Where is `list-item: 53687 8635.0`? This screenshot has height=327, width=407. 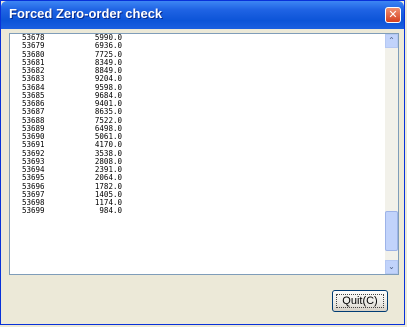 list-item: 53687 8635.0 is located at coordinates (197, 111).